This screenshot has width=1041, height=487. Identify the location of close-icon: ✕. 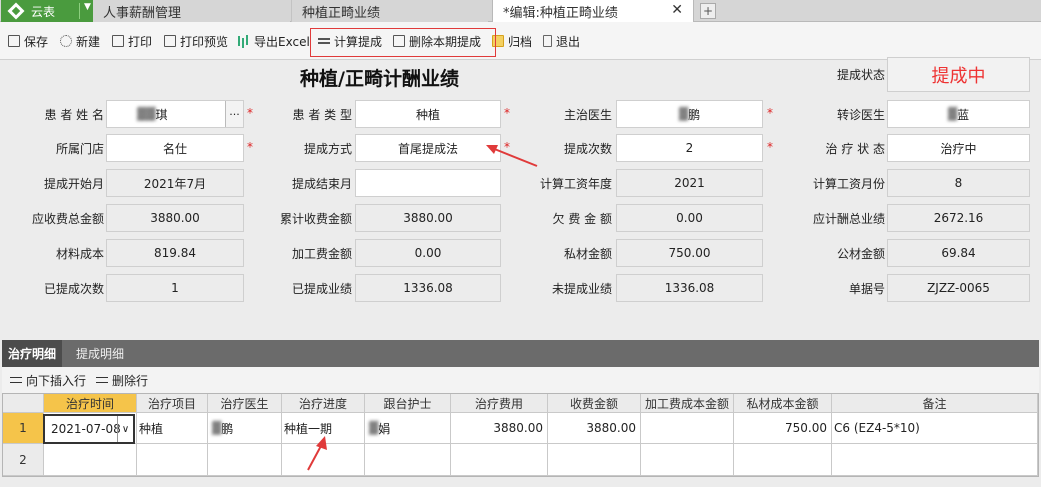
(677, 10).